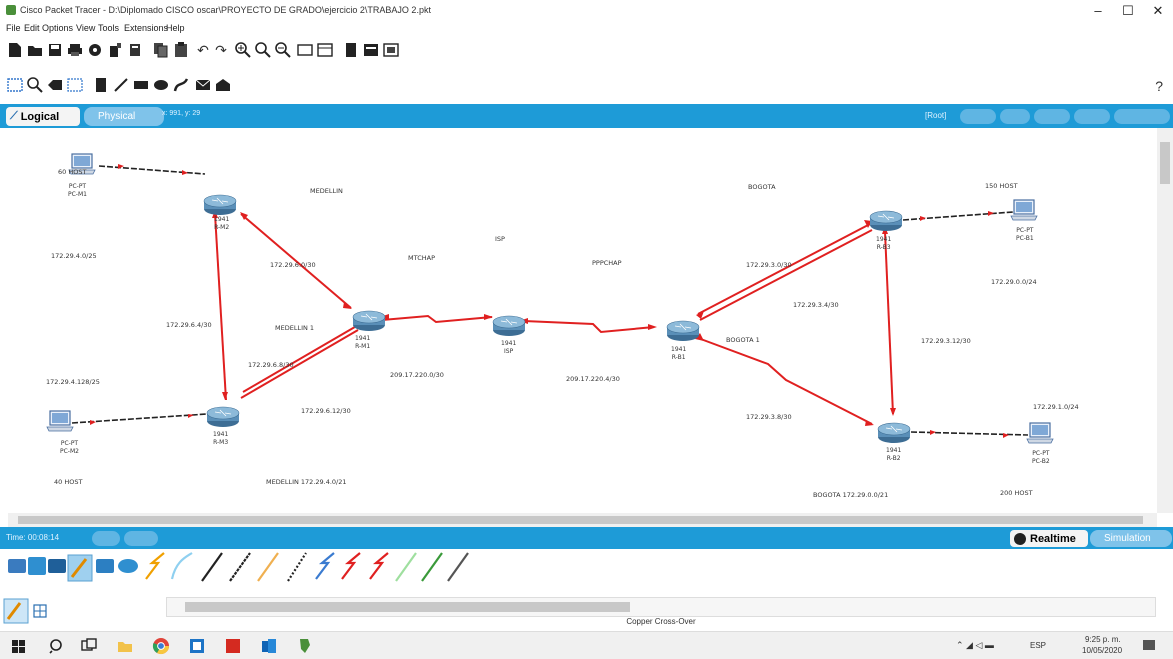 This screenshot has height=659, width=1173. I want to click on canvas-horizontal-scrollbar, so click(582, 520).